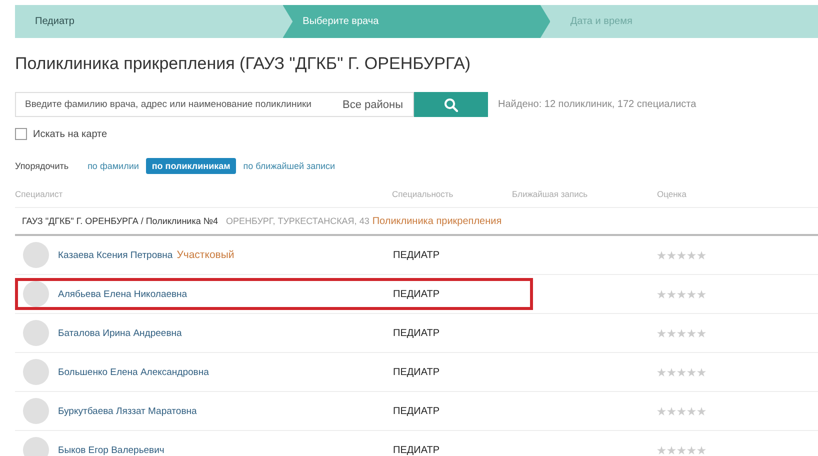 This screenshot has width=818, height=456. Describe the element at coordinates (70, 134) in the screenshot. I see `checkbox-label: Искать на карте` at that location.